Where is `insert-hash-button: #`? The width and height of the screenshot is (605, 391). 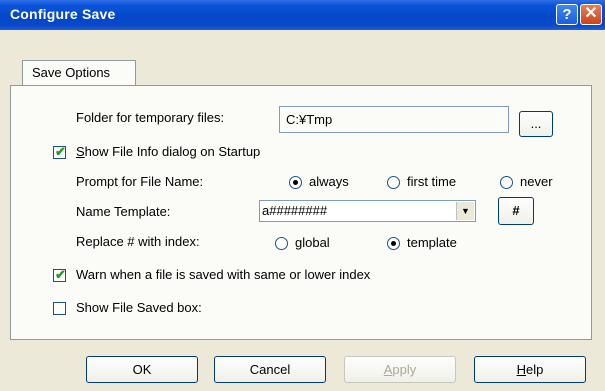
insert-hash-button: # is located at coordinates (516, 211).